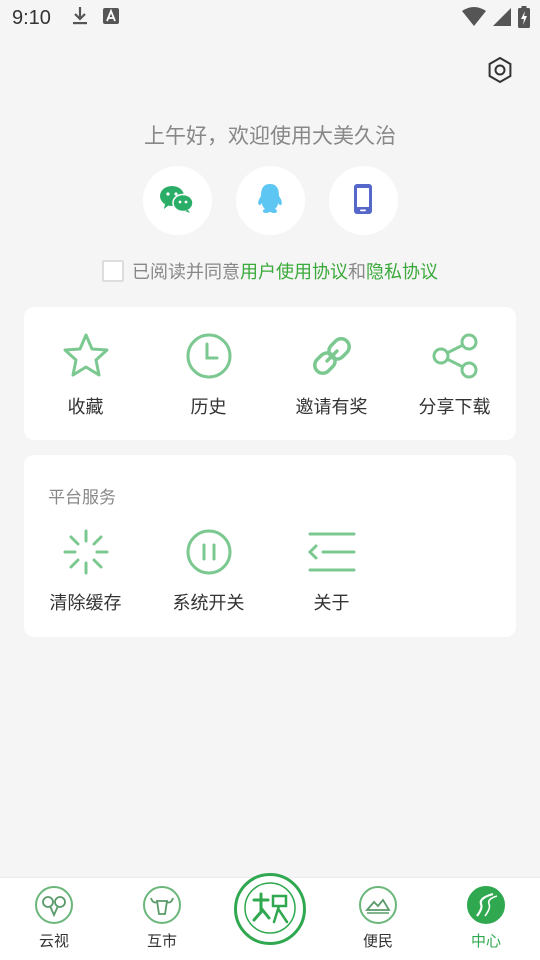 The image size is (540, 960). What do you see at coordinates (161, 941) in the screenshot?
I see `nav-hushi-label: 互市` at bounding box center [161, 941].